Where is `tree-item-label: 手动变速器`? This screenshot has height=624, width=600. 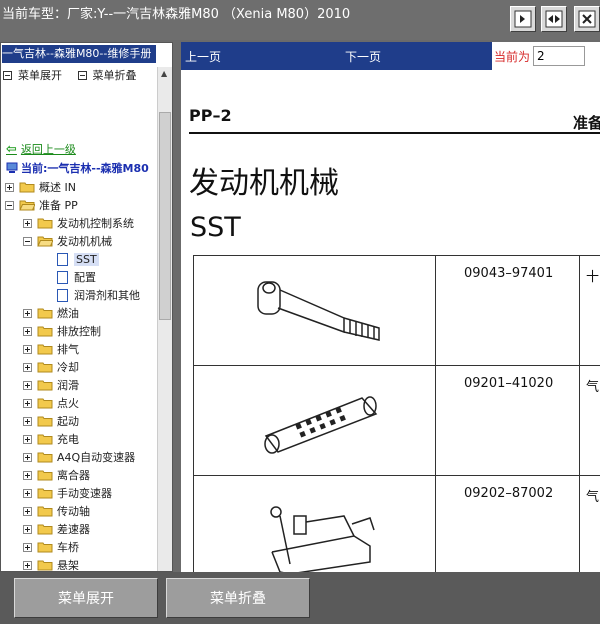 tree-item-label: 手动变速器 is located at coordinates (84, 493).